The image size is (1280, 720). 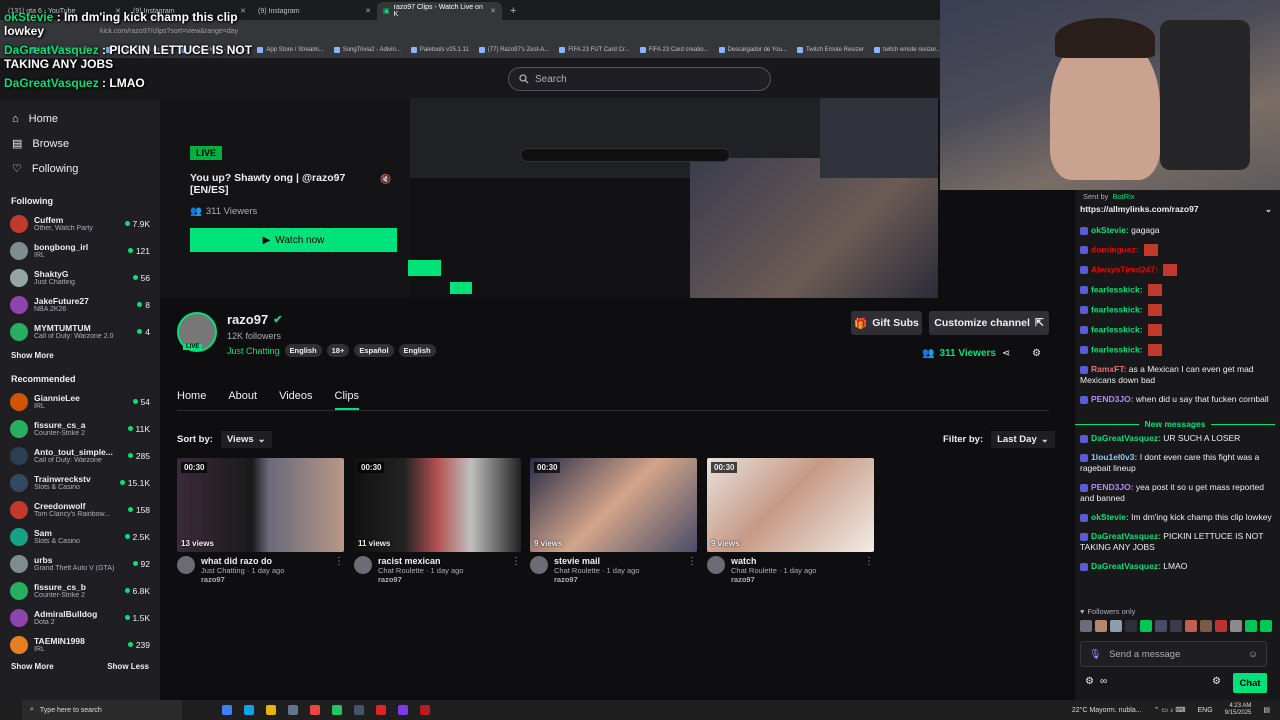 I want to click on sidebar-channel: ShaktyG Just Chatting 56, so click(x=80, y=277).